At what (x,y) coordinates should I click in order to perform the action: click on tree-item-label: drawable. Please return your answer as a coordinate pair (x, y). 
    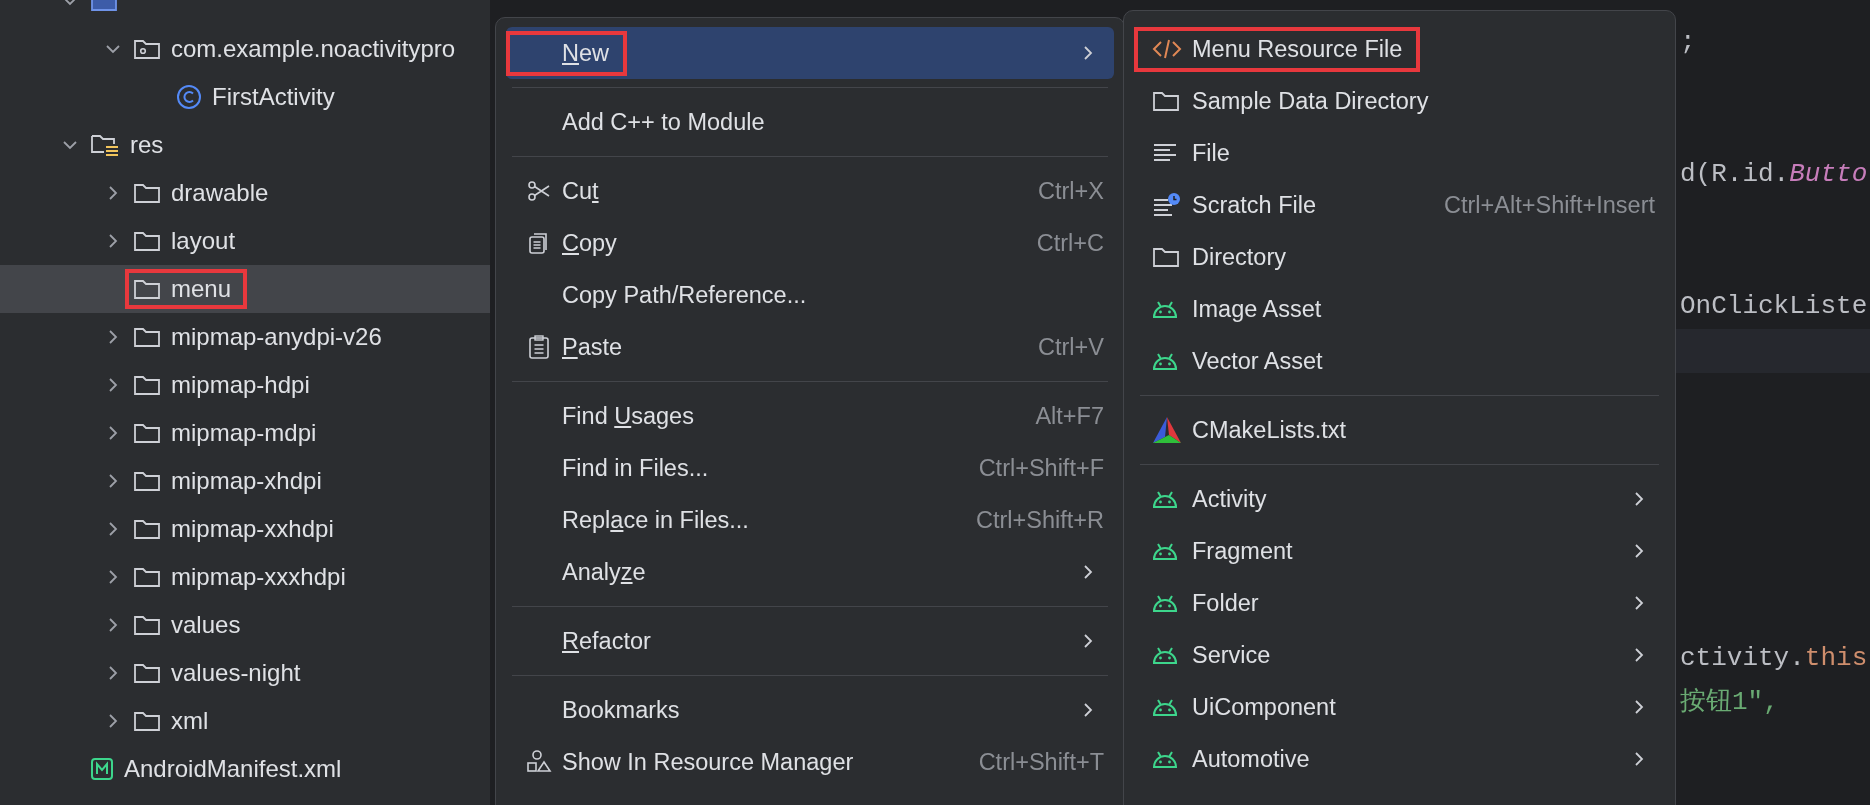
    Looking at the image, I should click on (220, 193).